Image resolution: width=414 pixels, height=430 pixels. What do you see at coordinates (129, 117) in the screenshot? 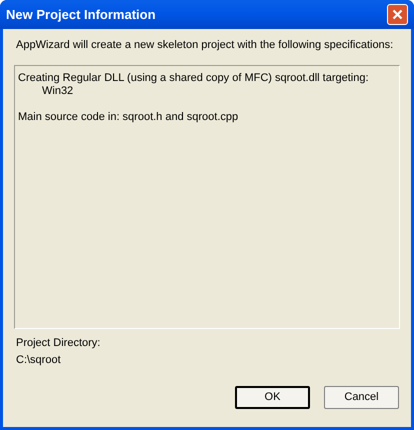
I see `specification-line: Main source code in: sqroot.h and sqroot.cpp` at bounding box center [129, 117].